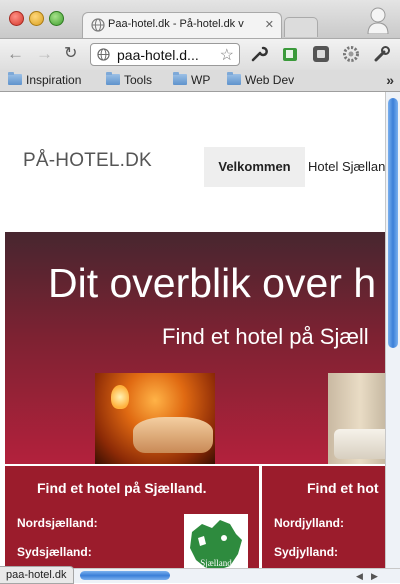 This screenshot has width=400, height=584. What do you see at coordinates (122, 488) in the screenshot?
I see `box-title: Find et hotel på Sjælland.` at bounding box center [122, 488].